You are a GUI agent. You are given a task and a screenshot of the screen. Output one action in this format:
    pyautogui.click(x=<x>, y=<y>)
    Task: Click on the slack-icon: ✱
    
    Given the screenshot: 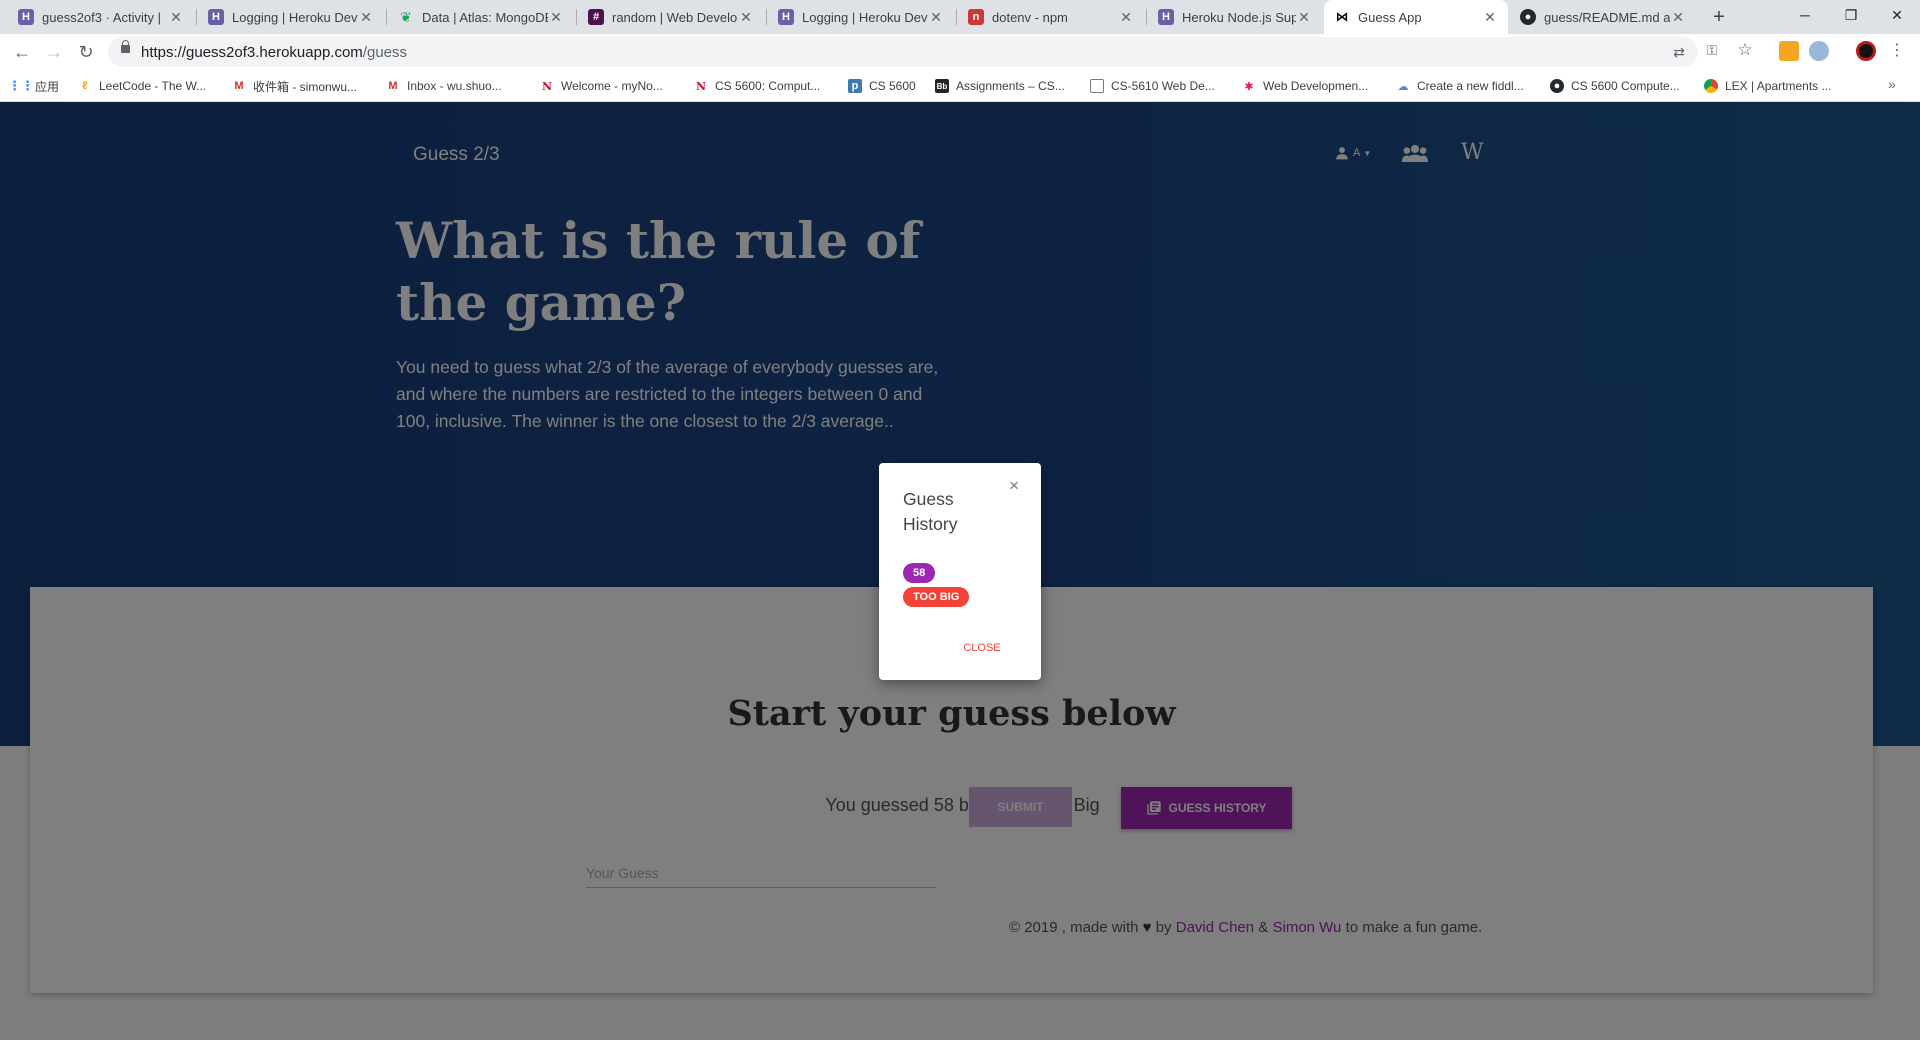 What is the action you would take?
    pyautogui.click(x=1249, y=86)
    